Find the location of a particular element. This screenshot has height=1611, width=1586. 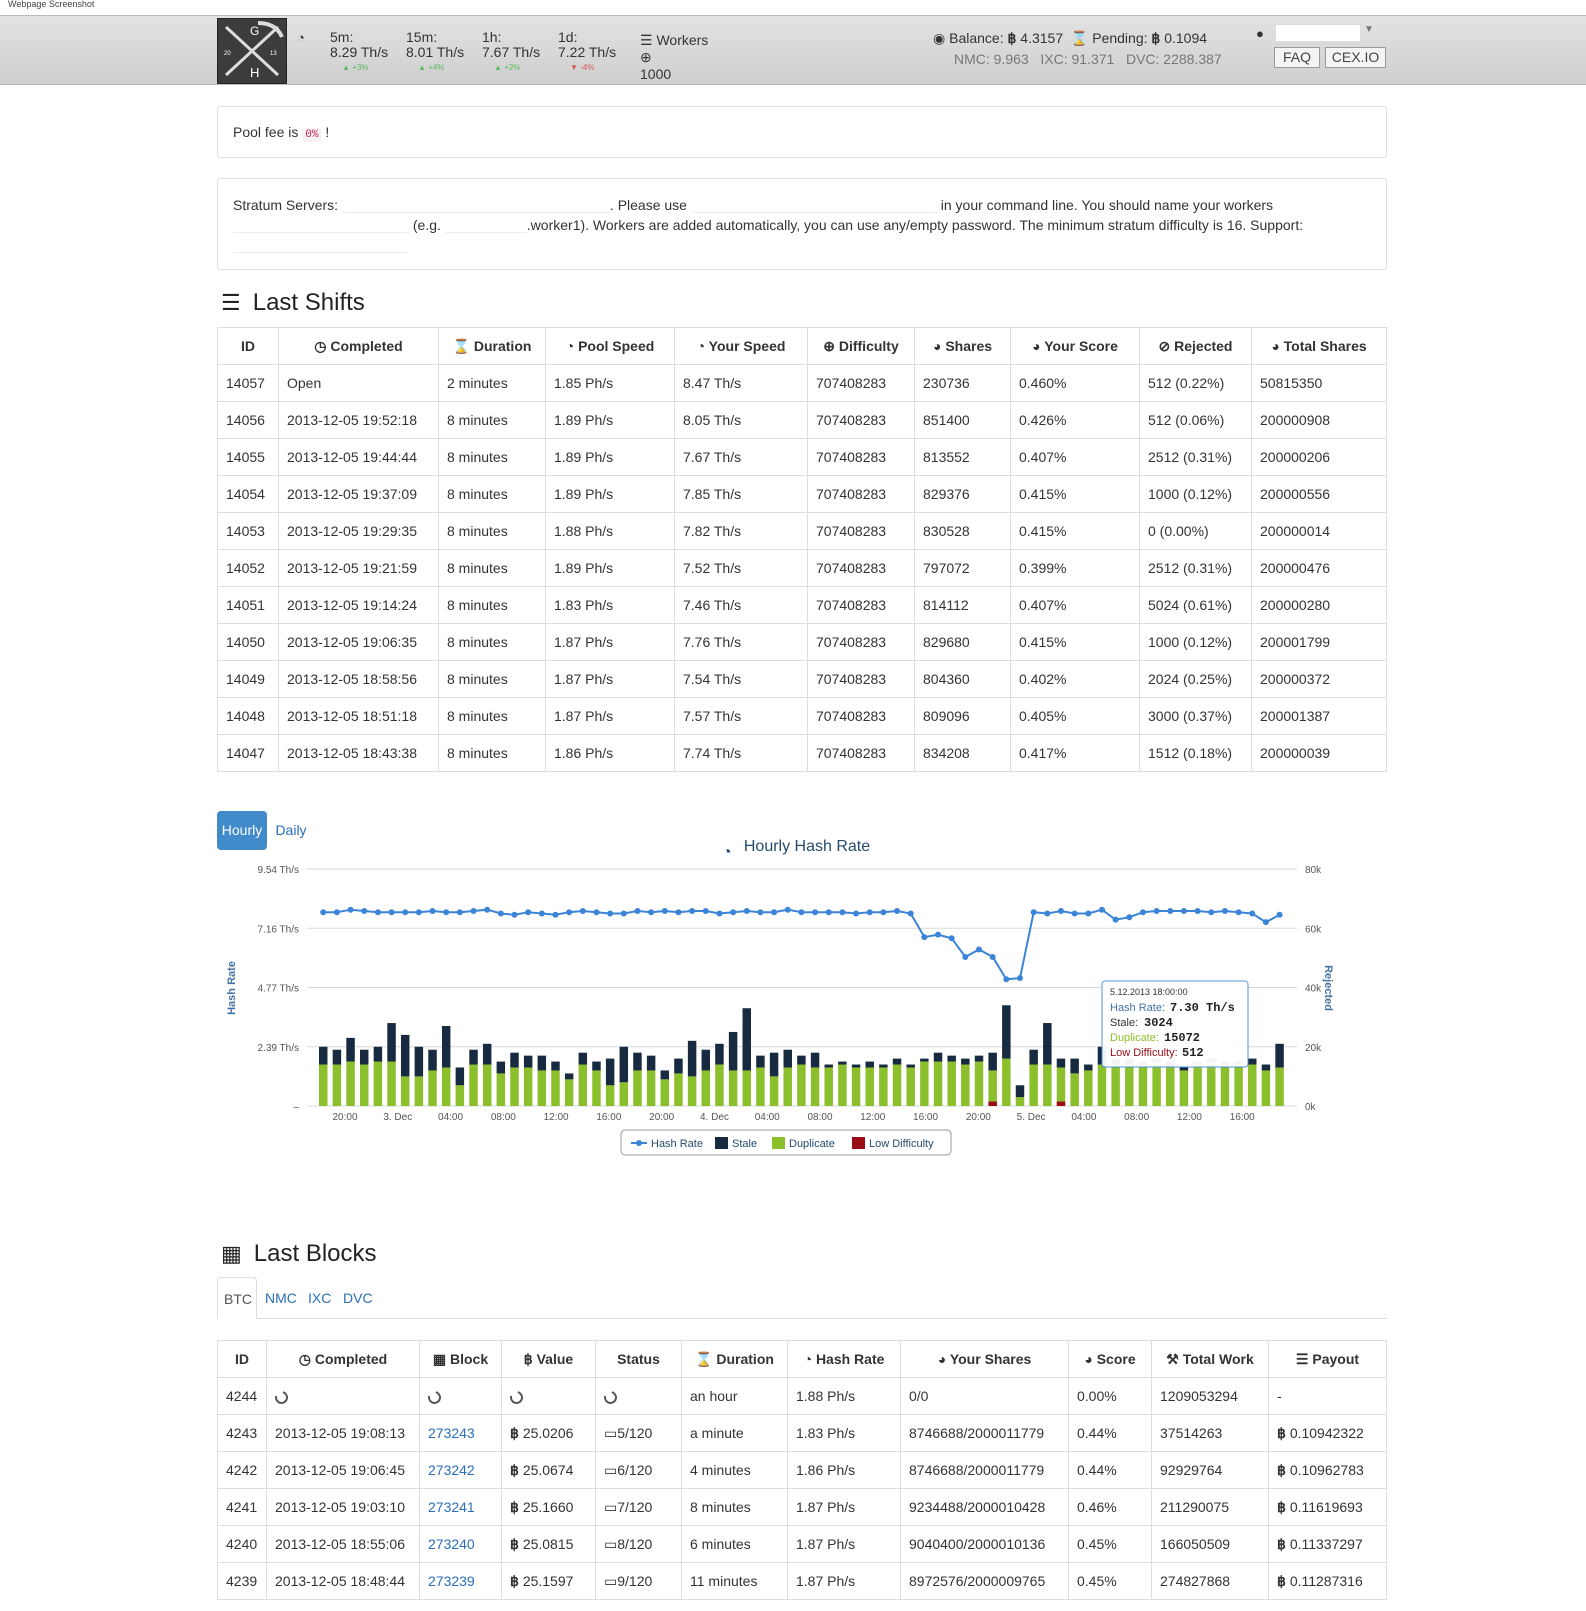

user-dropdown is located at coordinates (1318, 33).